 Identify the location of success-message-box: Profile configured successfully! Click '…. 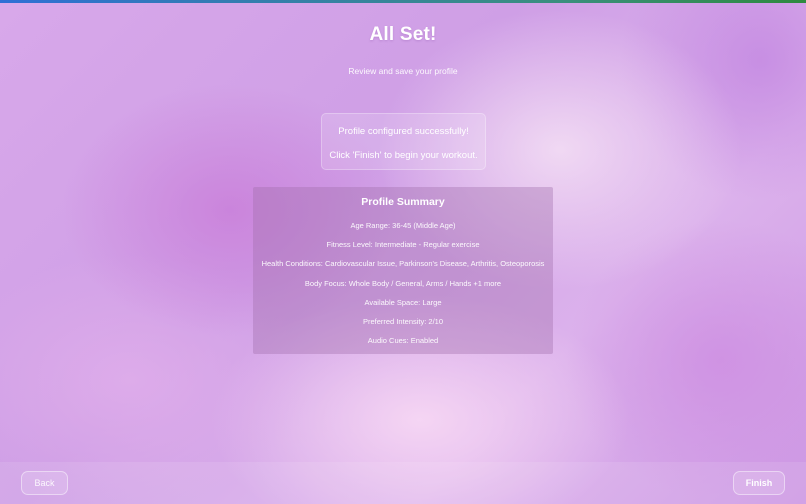
(403, 141).